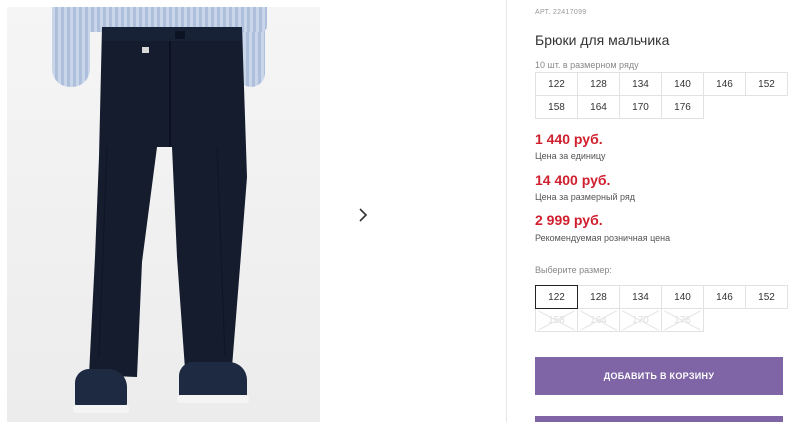  Describe the element at coordinates (682, 297) in the screenshot. I see `size-option: 140` at that location.